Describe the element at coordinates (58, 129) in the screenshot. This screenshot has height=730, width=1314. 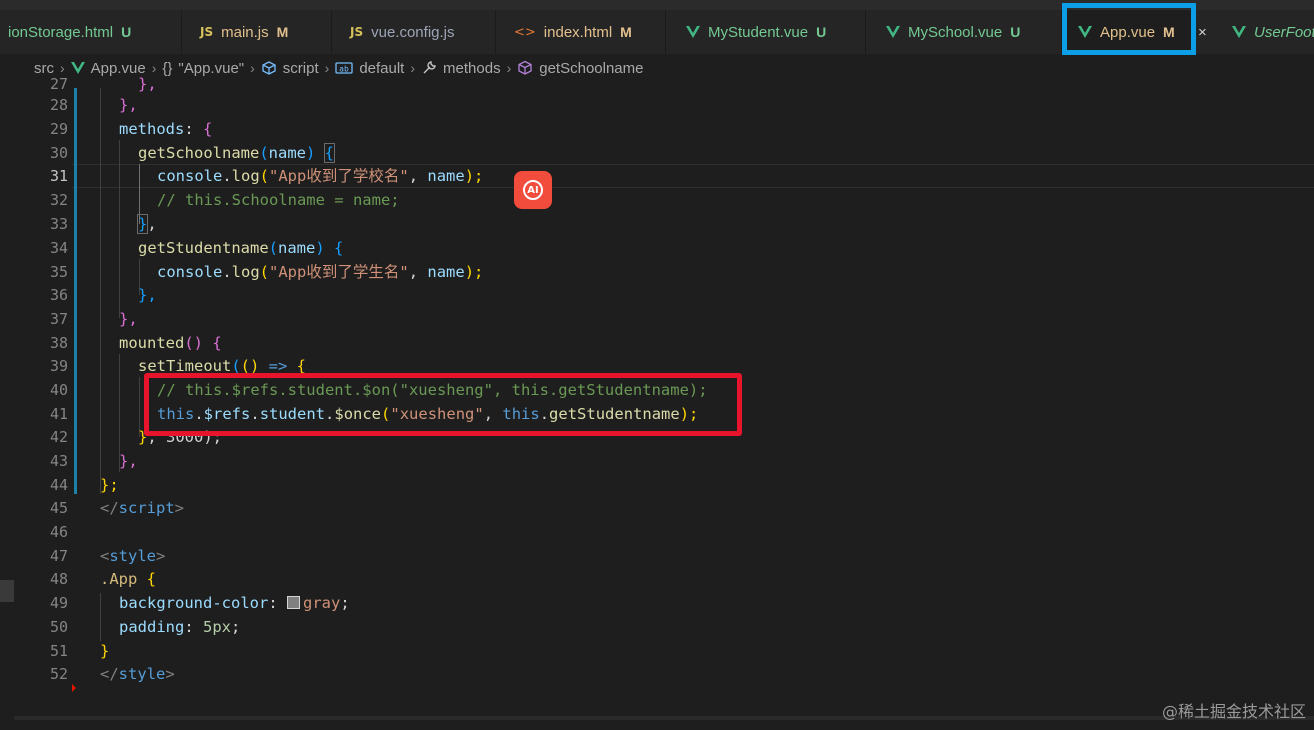
I see `line-number: 29` at that location.